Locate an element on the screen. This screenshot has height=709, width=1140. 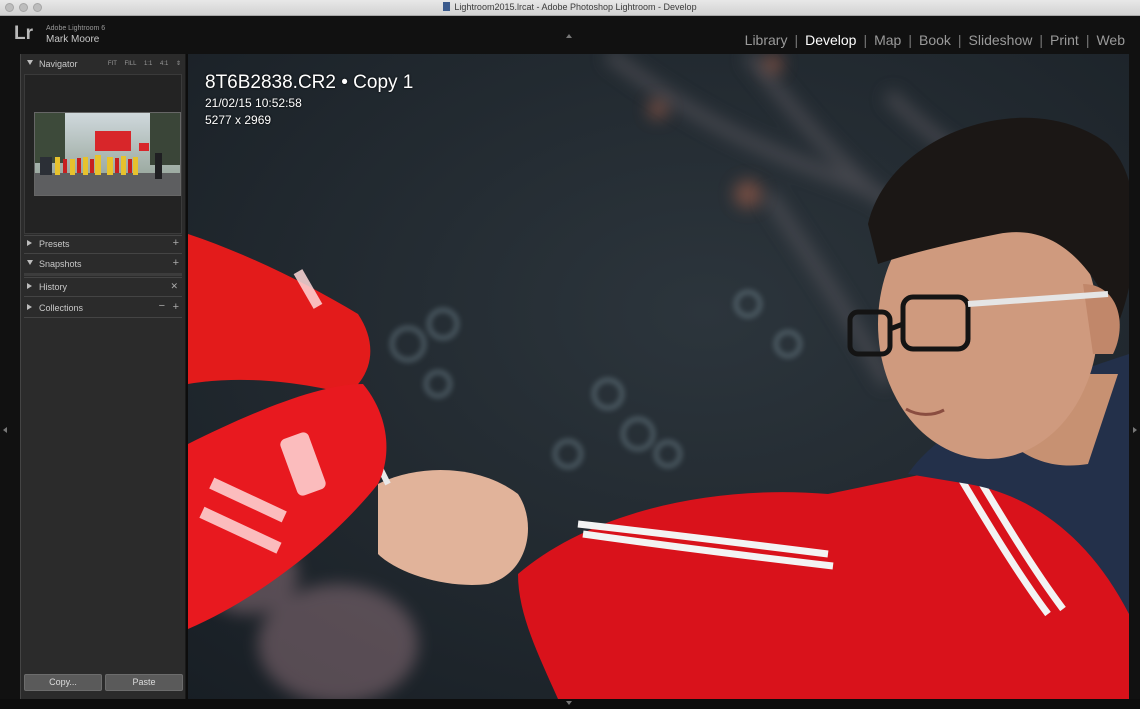
clear-history-icon: ✕ is located at coordinates (174, 286).